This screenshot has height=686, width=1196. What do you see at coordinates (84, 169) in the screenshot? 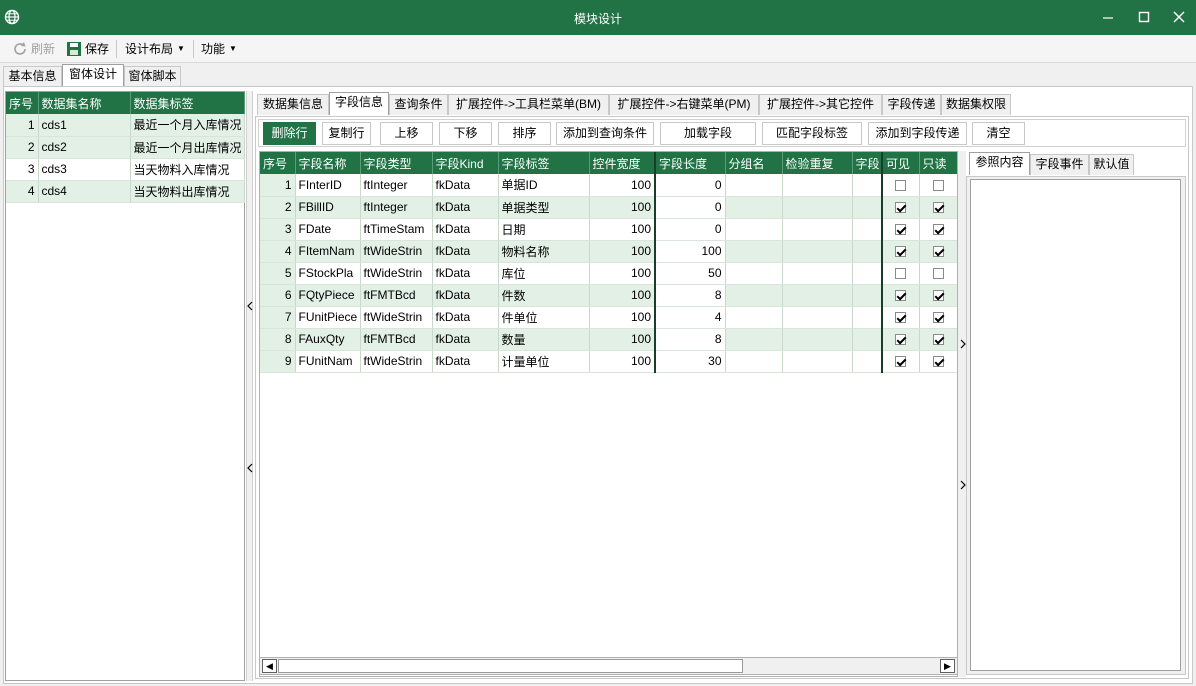
I see `dataset-name-cell: cds3` at bounding box center [84, 169].